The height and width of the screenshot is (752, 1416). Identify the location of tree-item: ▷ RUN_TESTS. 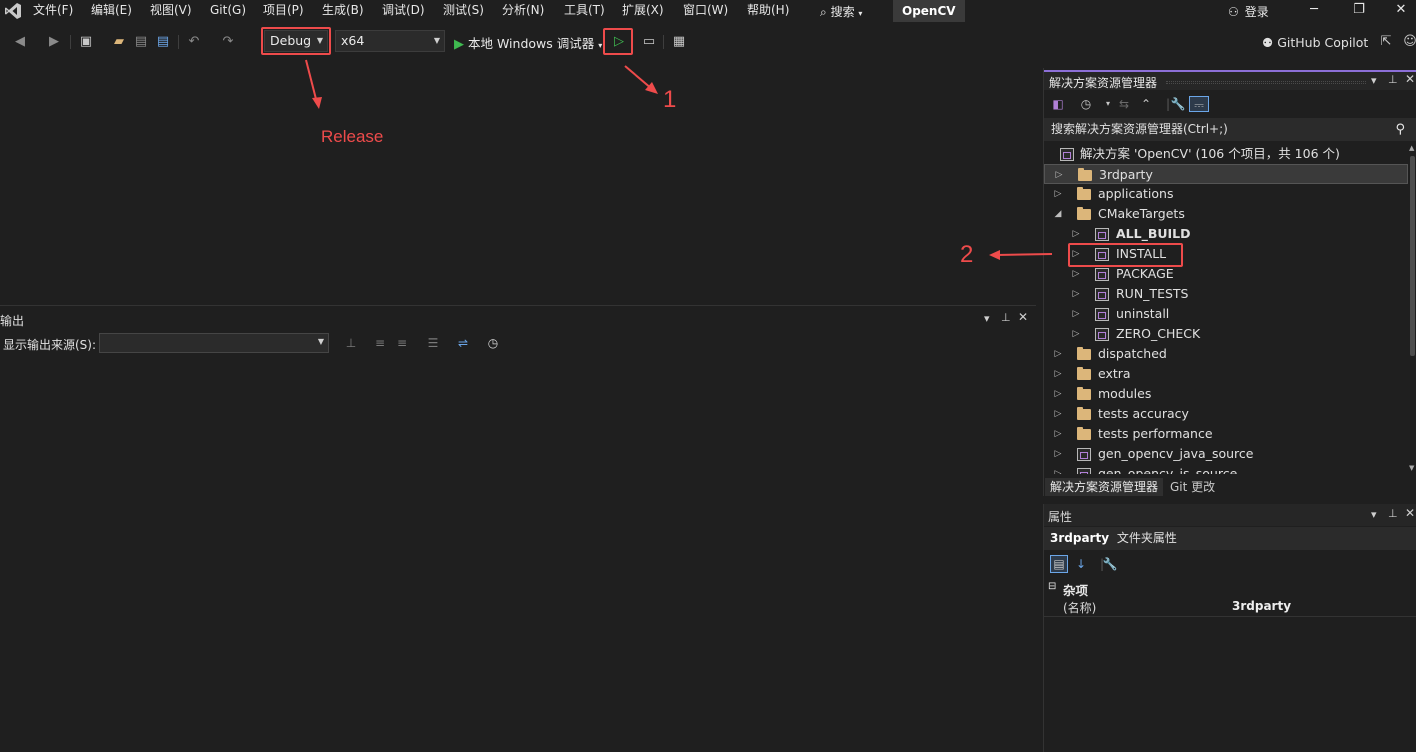
(1226, 294).